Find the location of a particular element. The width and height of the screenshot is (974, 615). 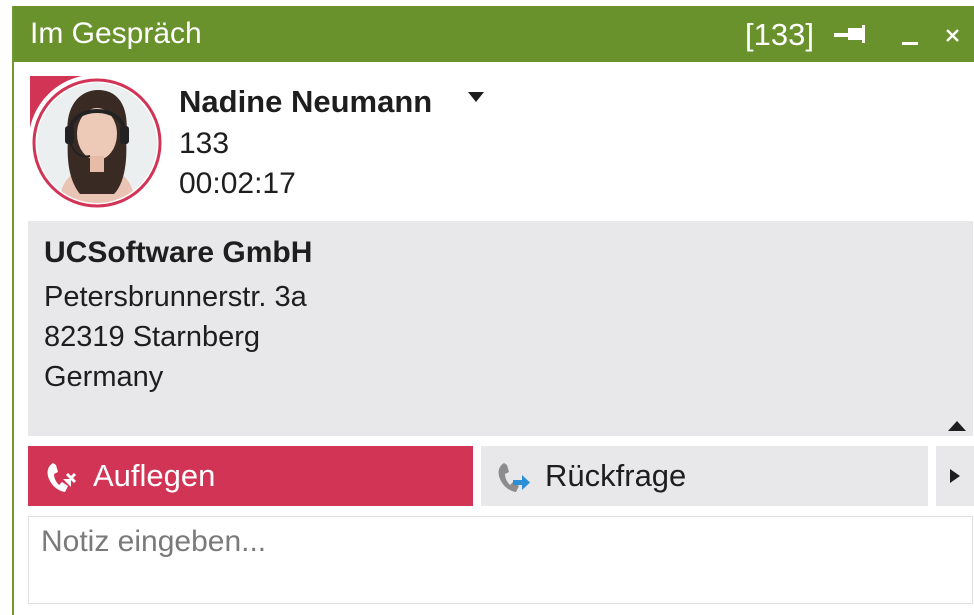

contact-number: 133 is located at coordinates (204, 143).